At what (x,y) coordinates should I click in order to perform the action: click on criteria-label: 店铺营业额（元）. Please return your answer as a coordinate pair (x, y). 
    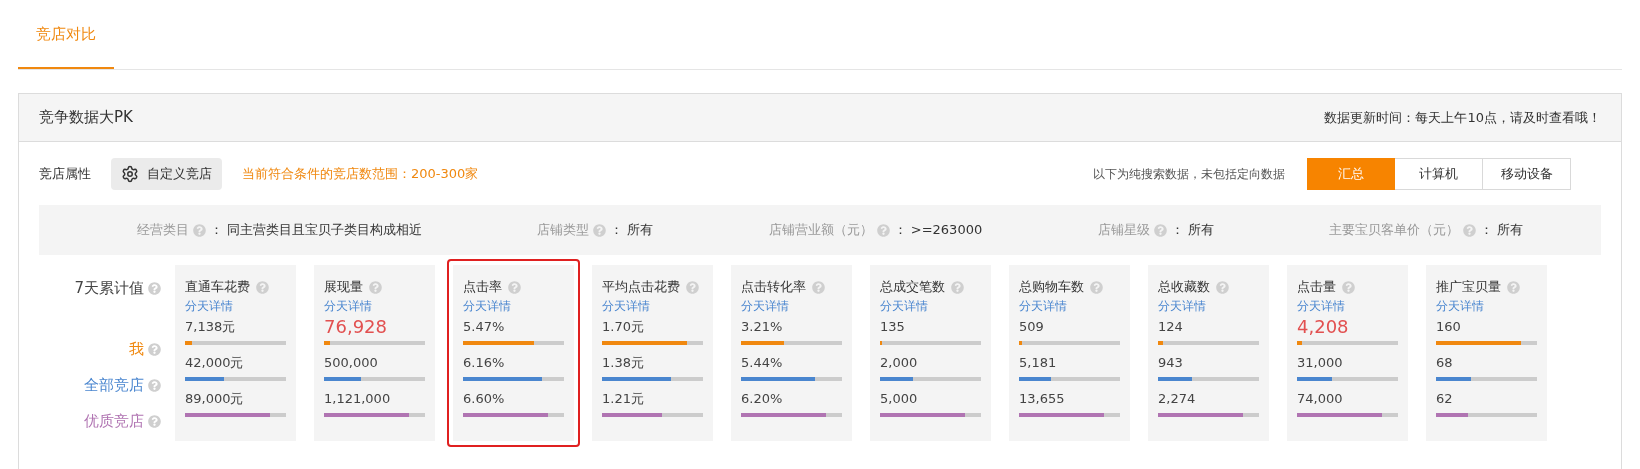
    Looking at the image, I should click on (820, 230).